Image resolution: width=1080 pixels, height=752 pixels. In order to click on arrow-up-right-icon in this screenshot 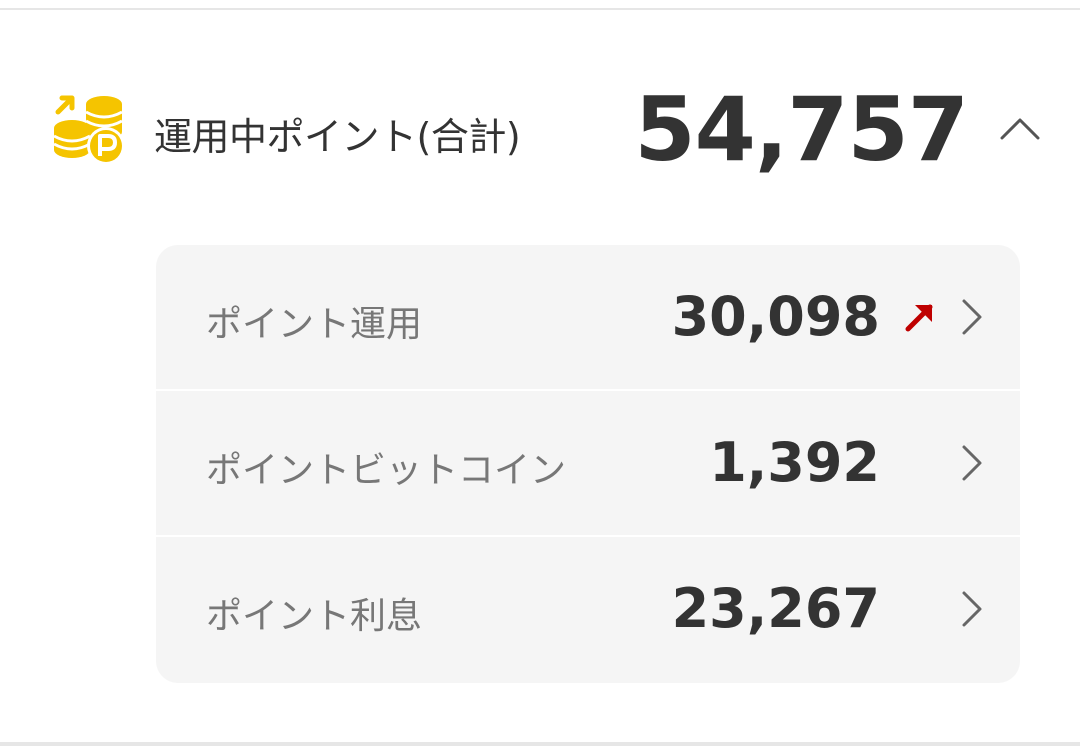, I will do `click(919, 318)`.